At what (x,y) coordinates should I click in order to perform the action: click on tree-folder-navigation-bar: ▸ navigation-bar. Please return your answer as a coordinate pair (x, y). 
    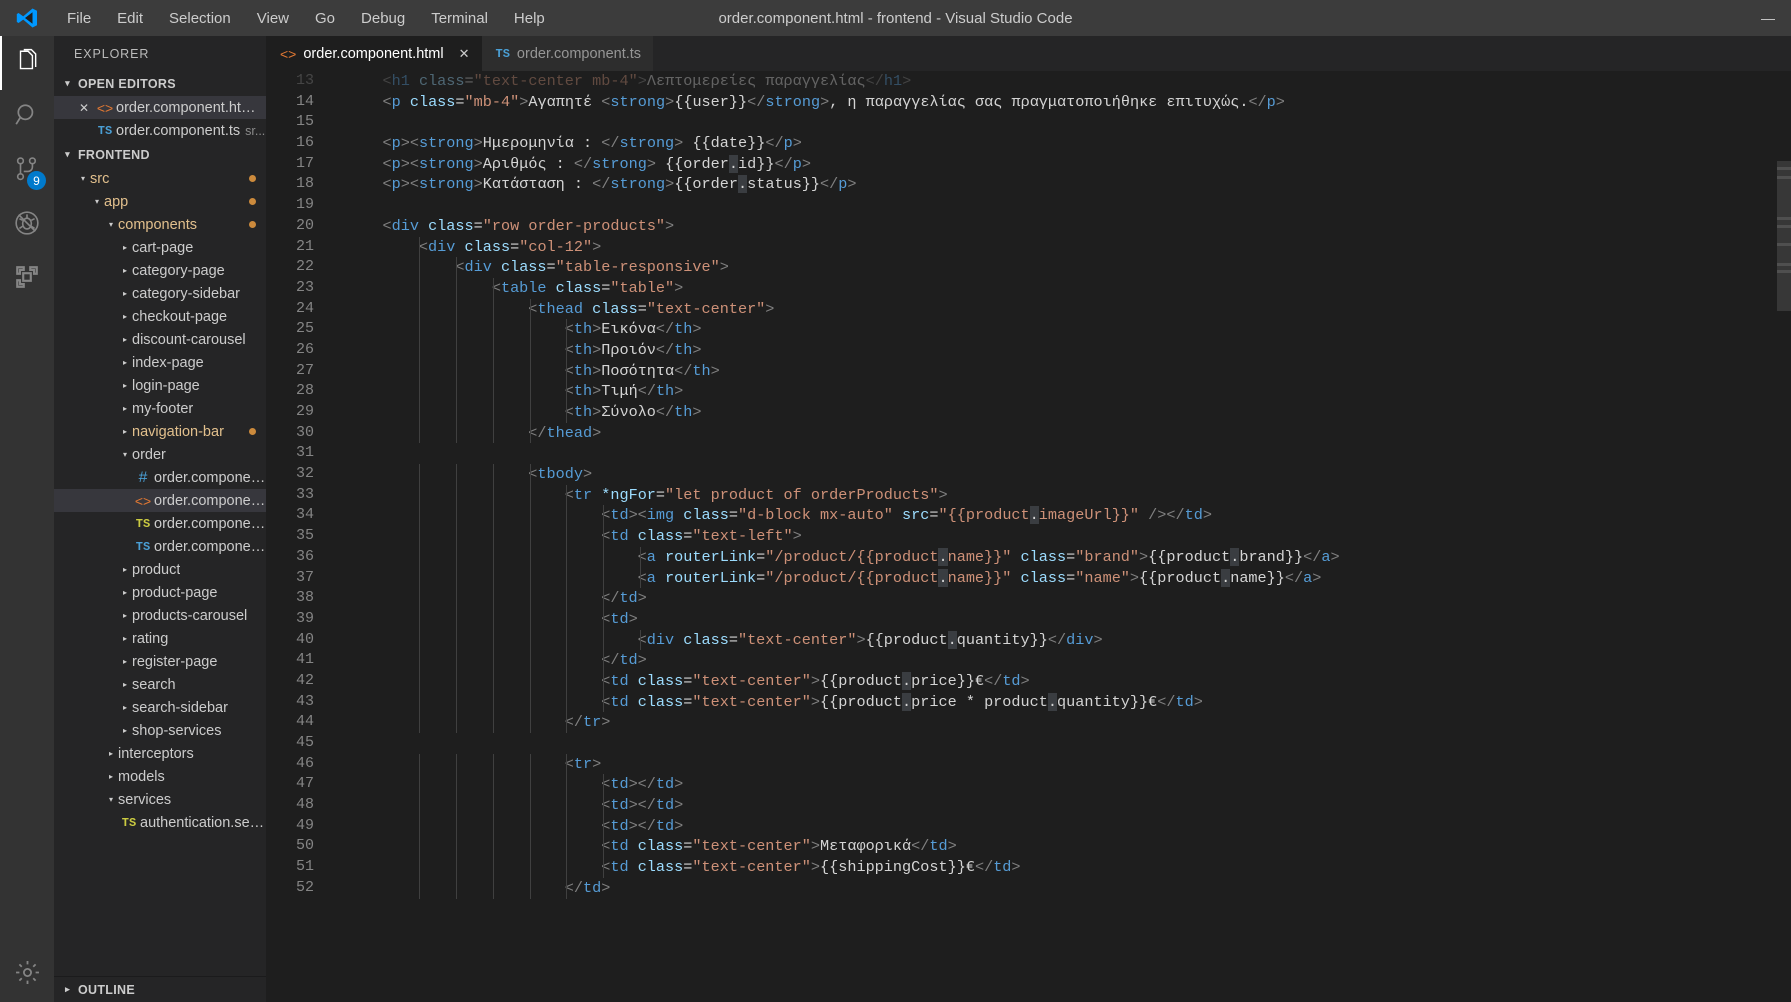
    Looking at the image, I should click on (160, 431).